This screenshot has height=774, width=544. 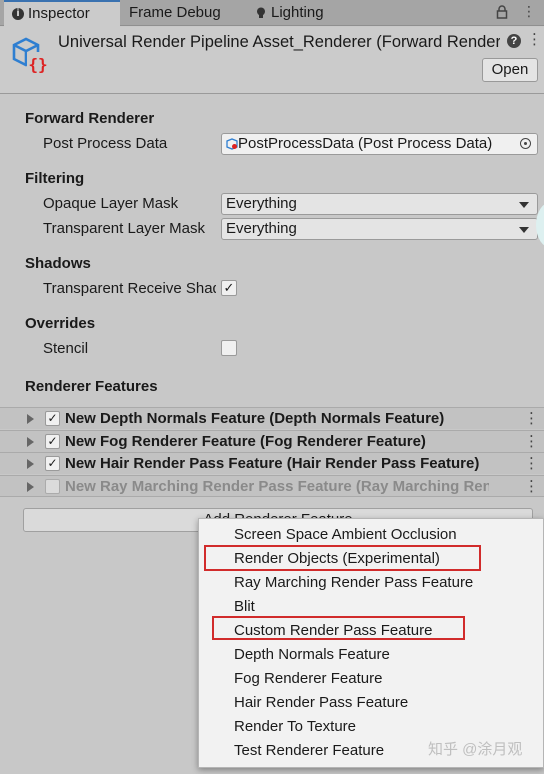 I want to click on menu-item: Blit, so click(x=244, y=607).